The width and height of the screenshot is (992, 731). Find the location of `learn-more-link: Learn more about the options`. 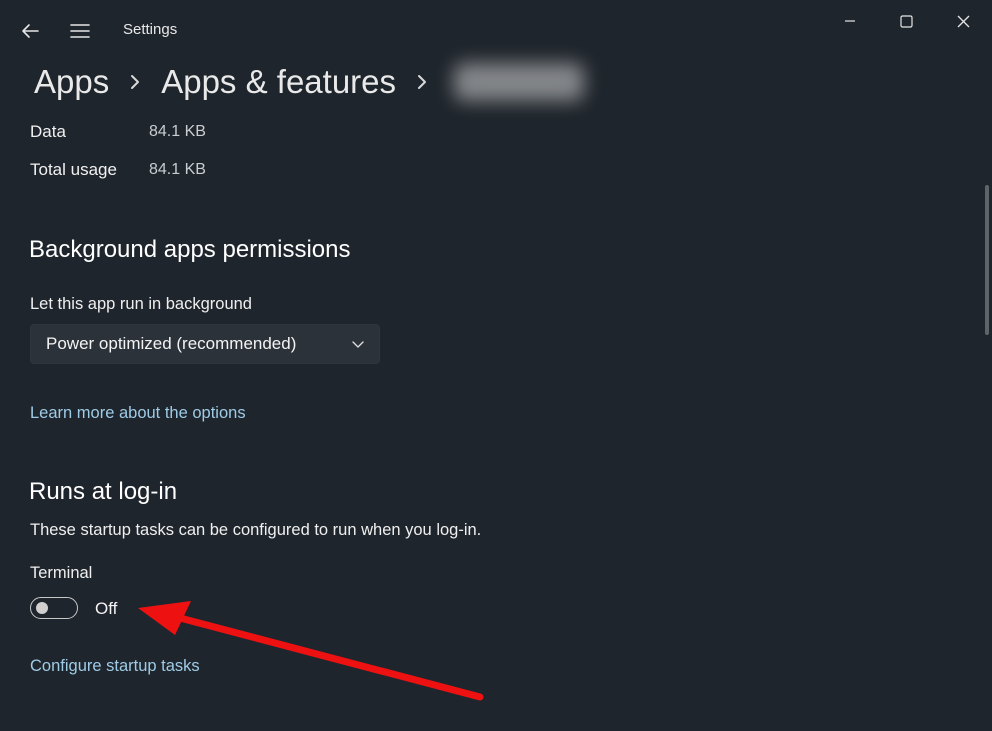

learn-more-link: Learn more about the options is located at coordinates (138, 413).